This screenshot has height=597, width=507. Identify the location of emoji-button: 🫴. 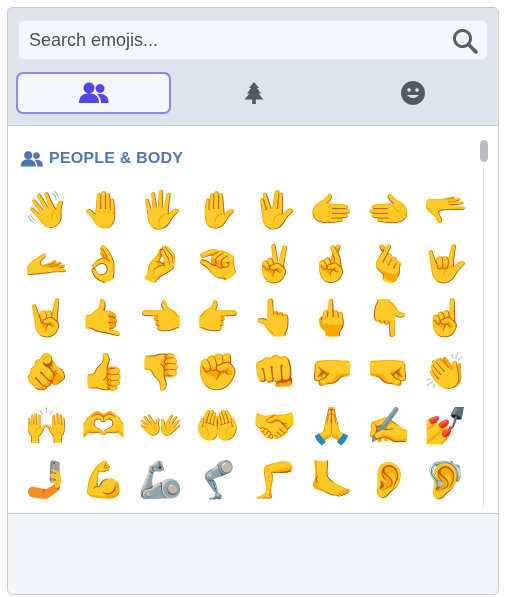
(46, 265).